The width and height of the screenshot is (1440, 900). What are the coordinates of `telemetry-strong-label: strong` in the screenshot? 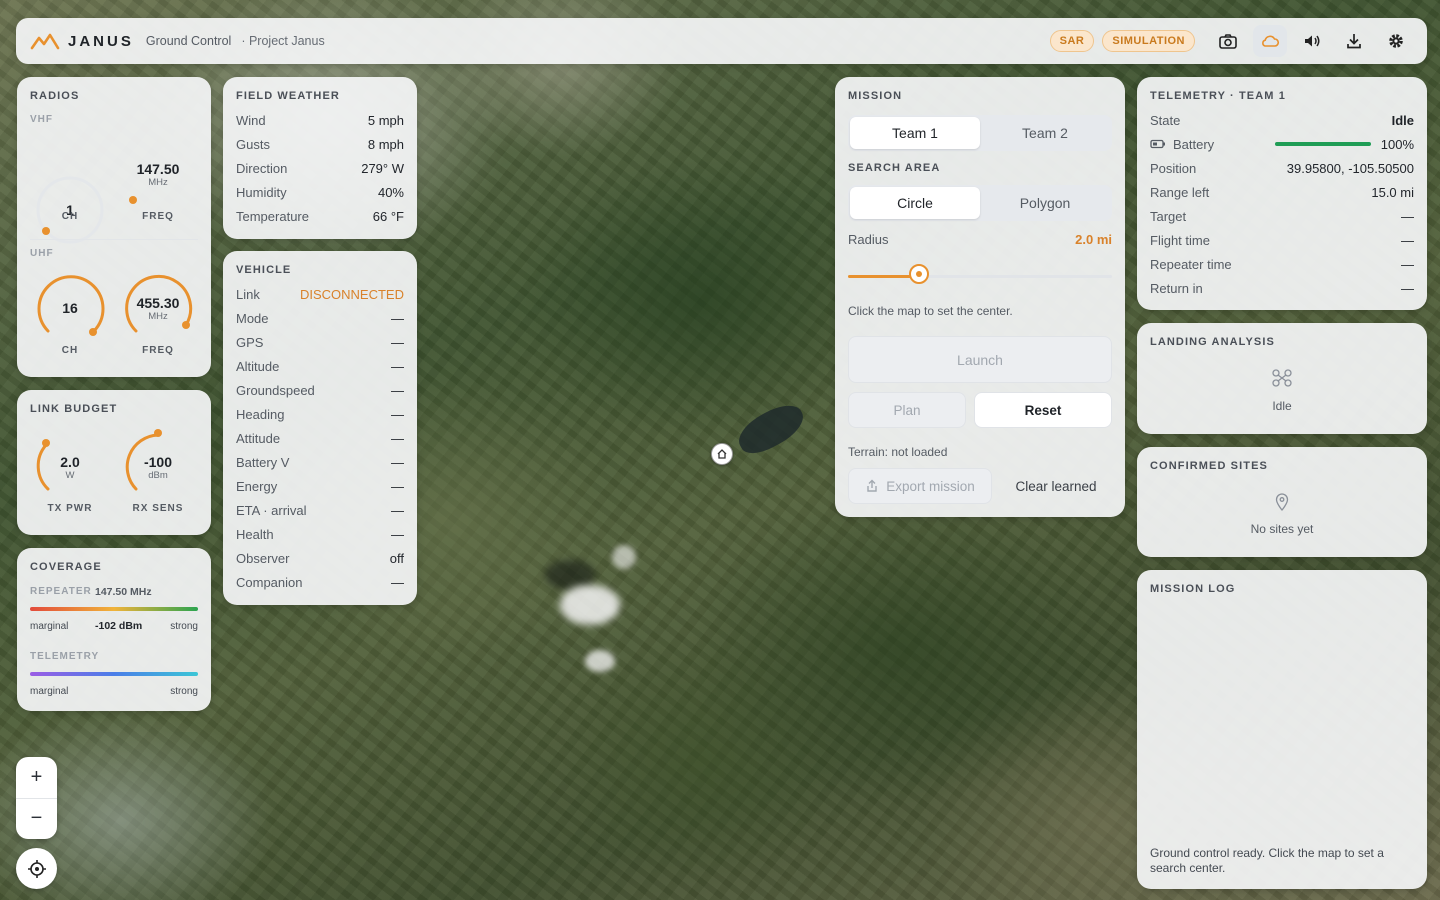 It's located at (184, 691).